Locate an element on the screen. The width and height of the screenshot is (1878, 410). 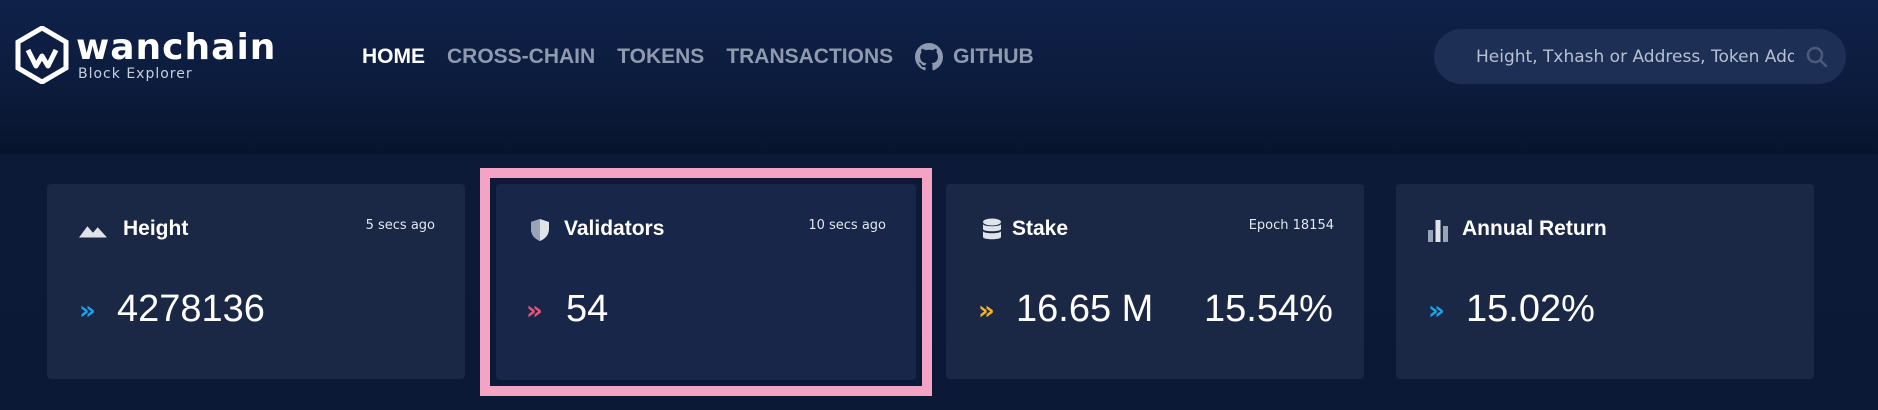
wanchain-logo-icon is located at coordinates (42, 55).